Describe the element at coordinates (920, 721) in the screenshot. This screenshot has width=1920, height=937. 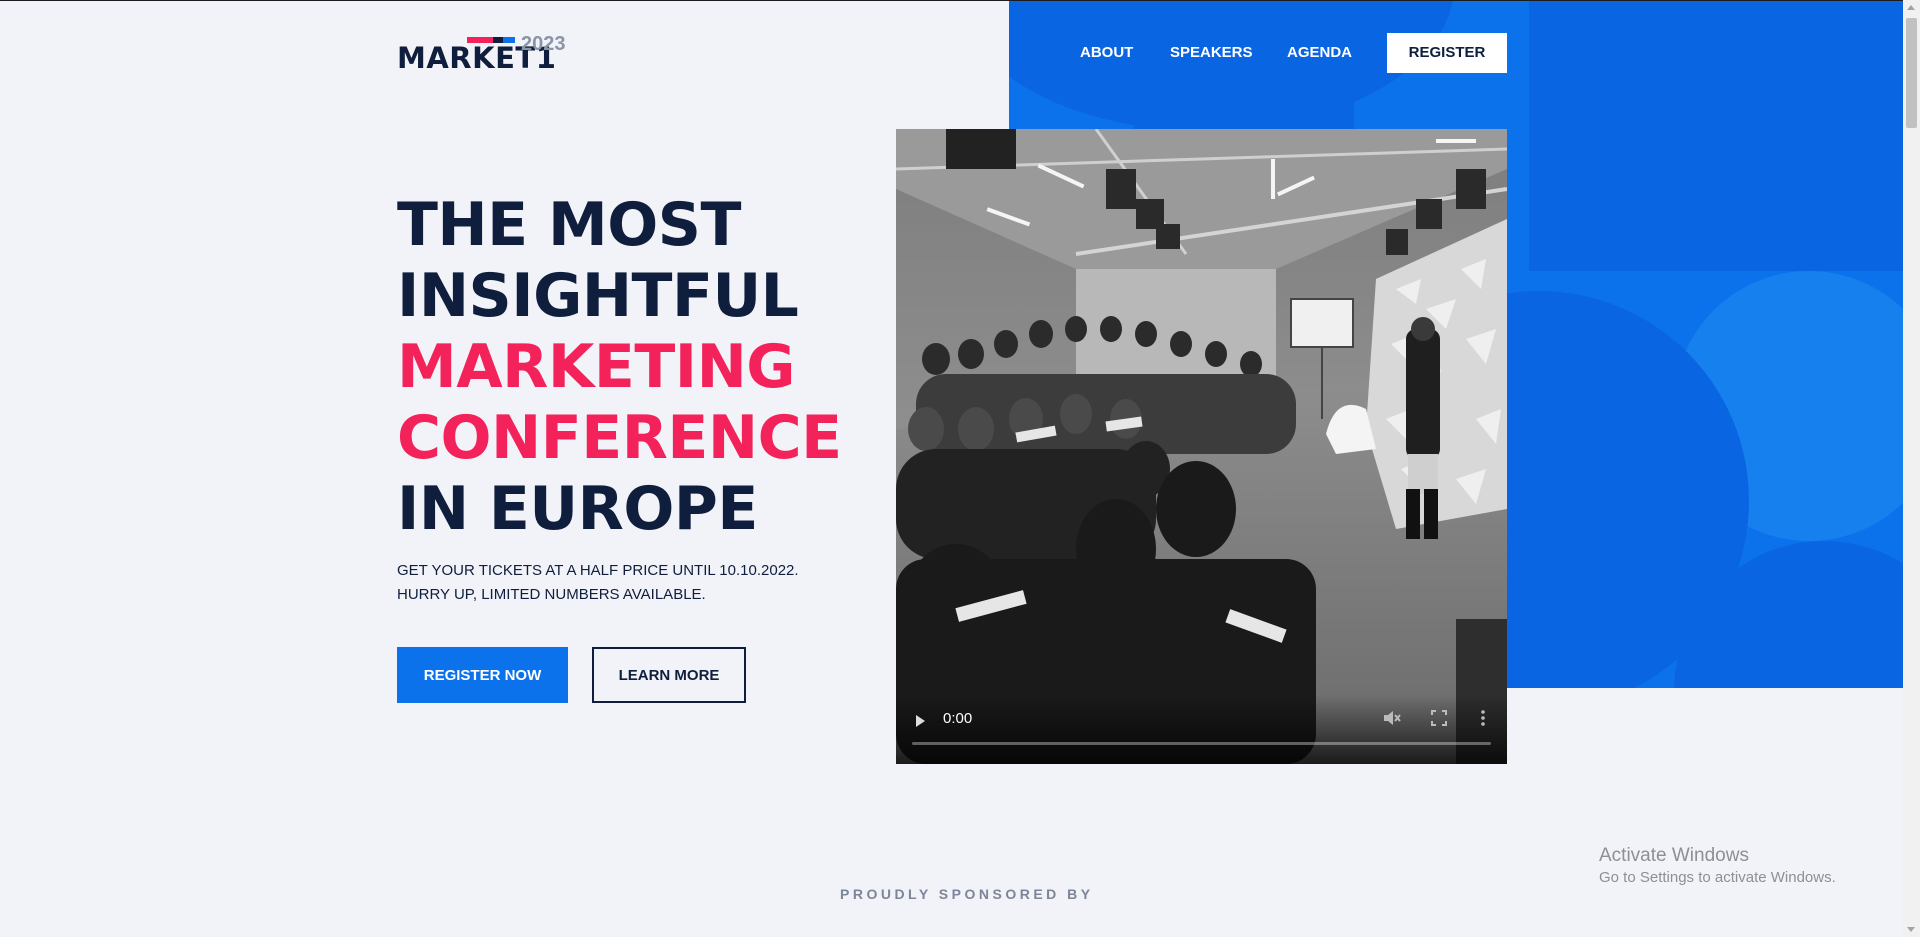
I see `play-icon` at that location.